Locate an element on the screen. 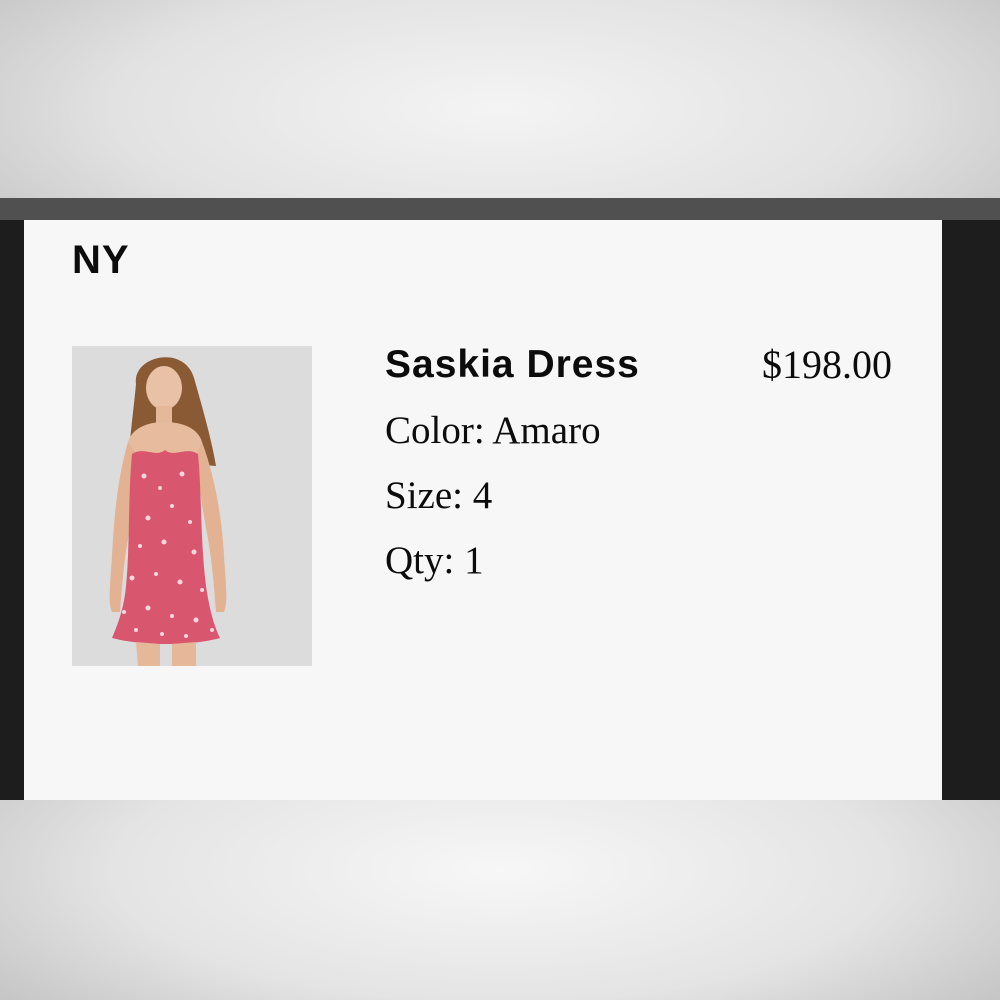 Image resolution: width=1000 pixels, height=1000 pixels. frame-top-bar is located at coordinates (500, 209).